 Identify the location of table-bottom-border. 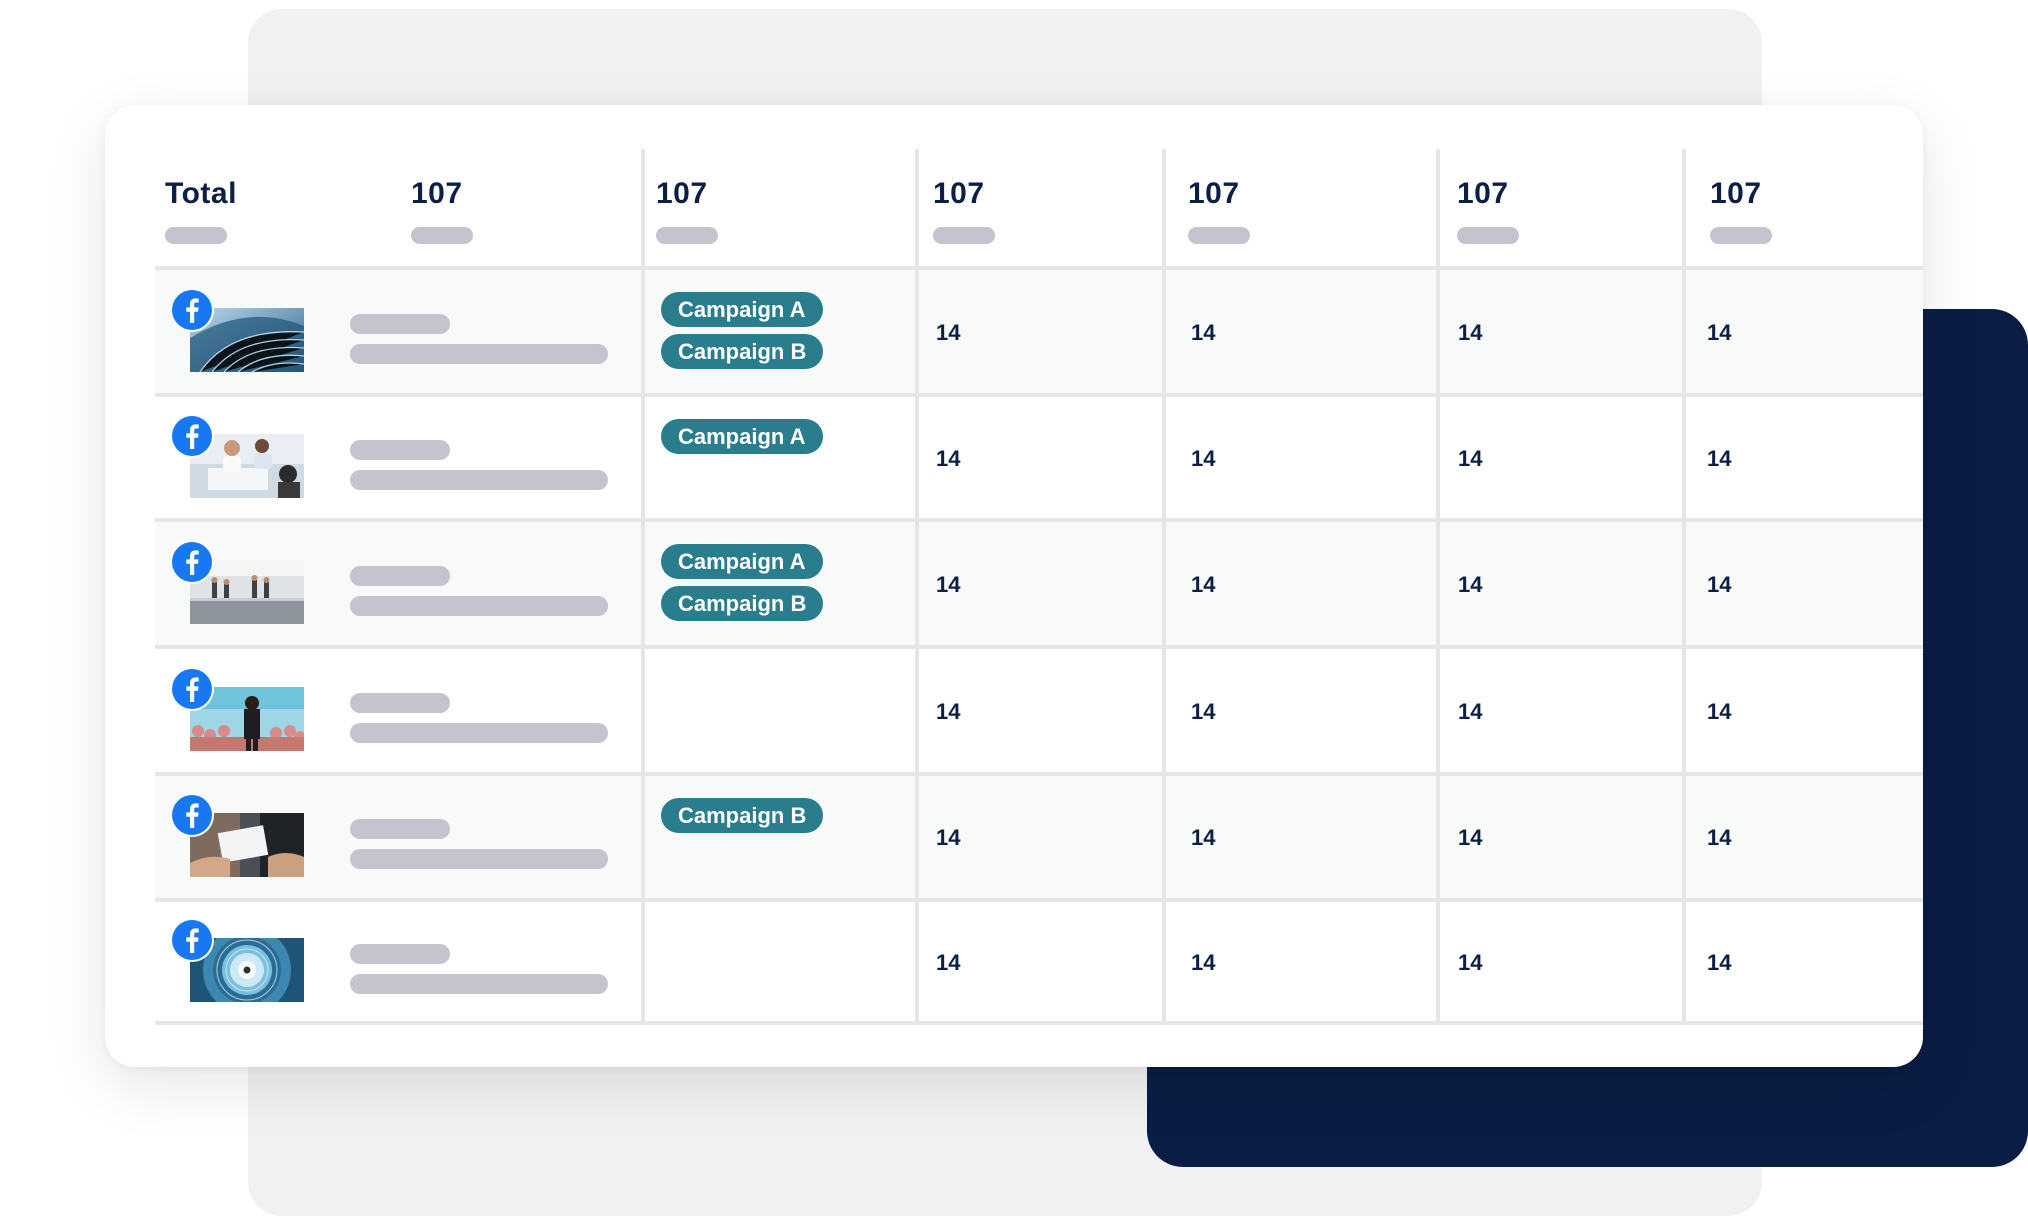
(1039, 1023).